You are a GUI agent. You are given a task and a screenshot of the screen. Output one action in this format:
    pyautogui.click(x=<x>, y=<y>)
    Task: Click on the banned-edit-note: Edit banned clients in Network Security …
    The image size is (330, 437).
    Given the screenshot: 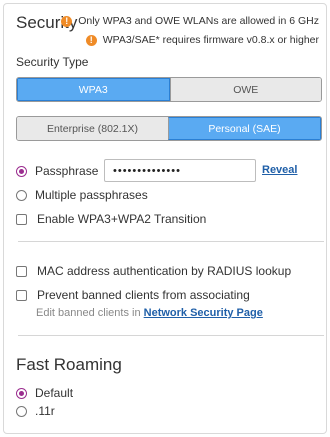 What is the action you would take?
    pyautogui.click(x=149, y=313)
    